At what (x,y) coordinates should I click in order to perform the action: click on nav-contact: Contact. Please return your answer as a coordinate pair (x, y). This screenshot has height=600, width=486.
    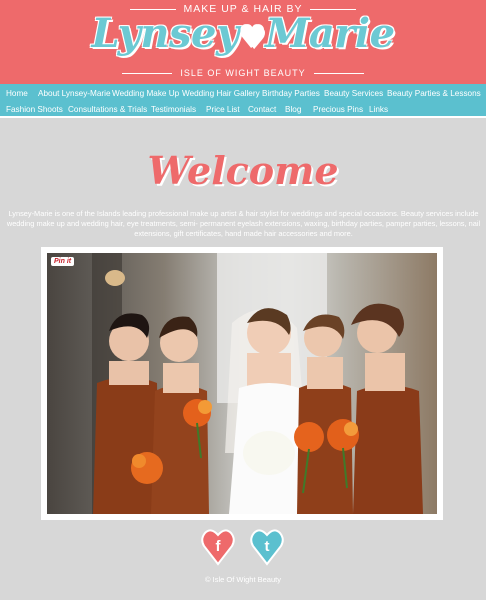
    Looking at the image, I should click on (262, 110).